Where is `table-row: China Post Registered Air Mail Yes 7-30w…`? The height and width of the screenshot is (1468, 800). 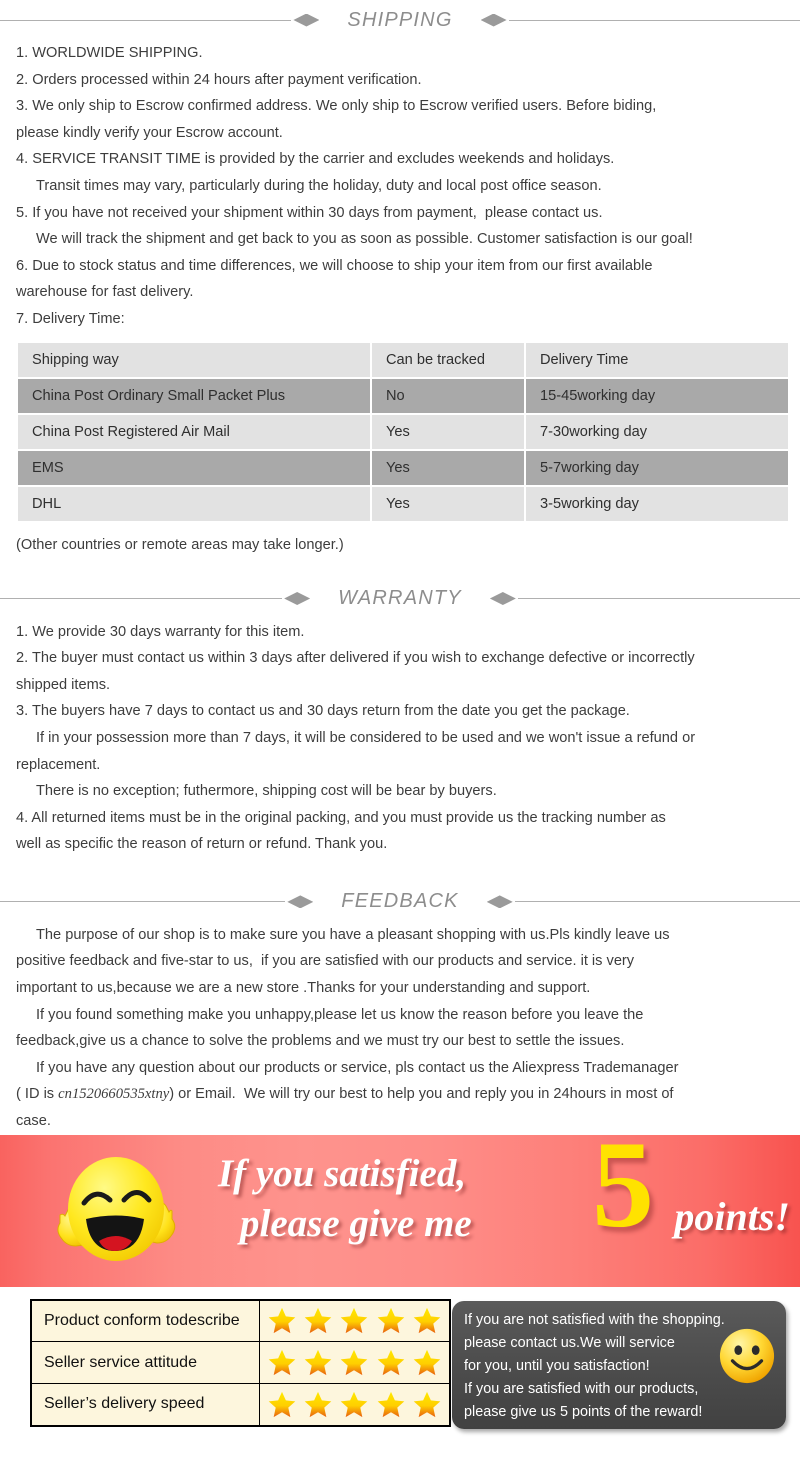 table-row: China Post Registered Air Mail Yes 7-30w… is located at coordinates (403, 431).